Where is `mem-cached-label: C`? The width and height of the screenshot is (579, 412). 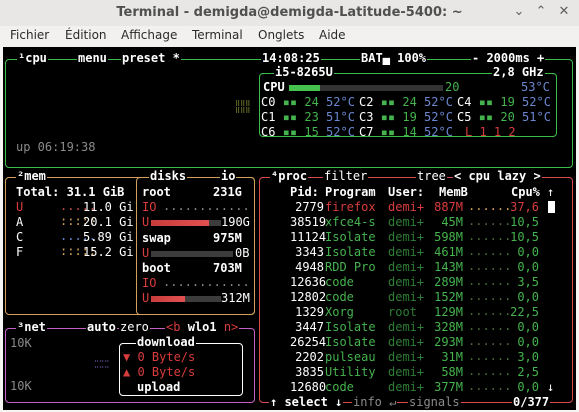 mem-cached-label: C is located at coordinates (20, 237).